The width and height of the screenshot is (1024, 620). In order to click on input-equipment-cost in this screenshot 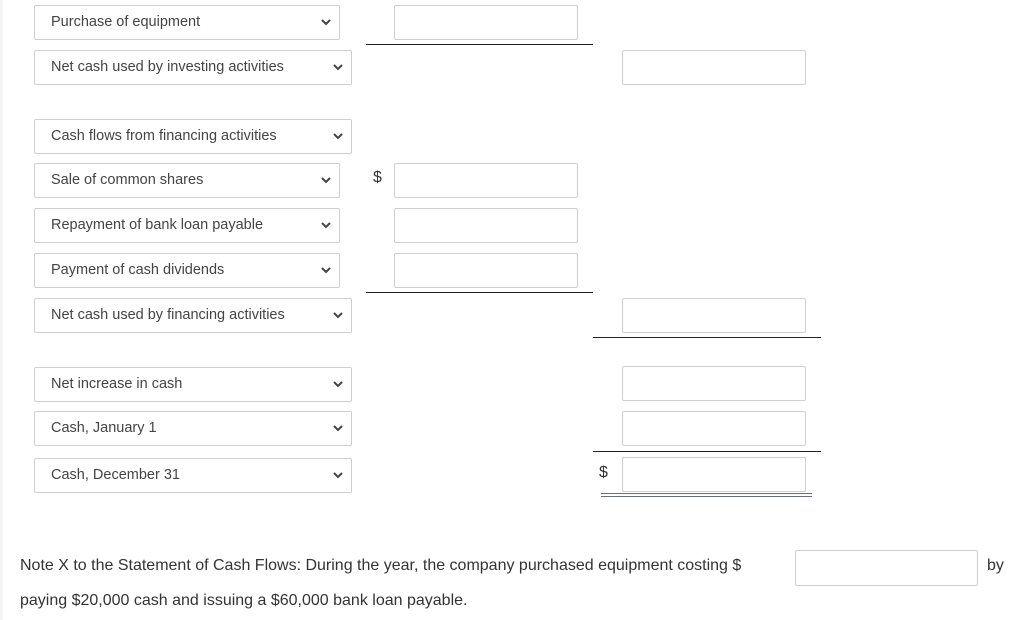, I will do `click(886, 568)`.